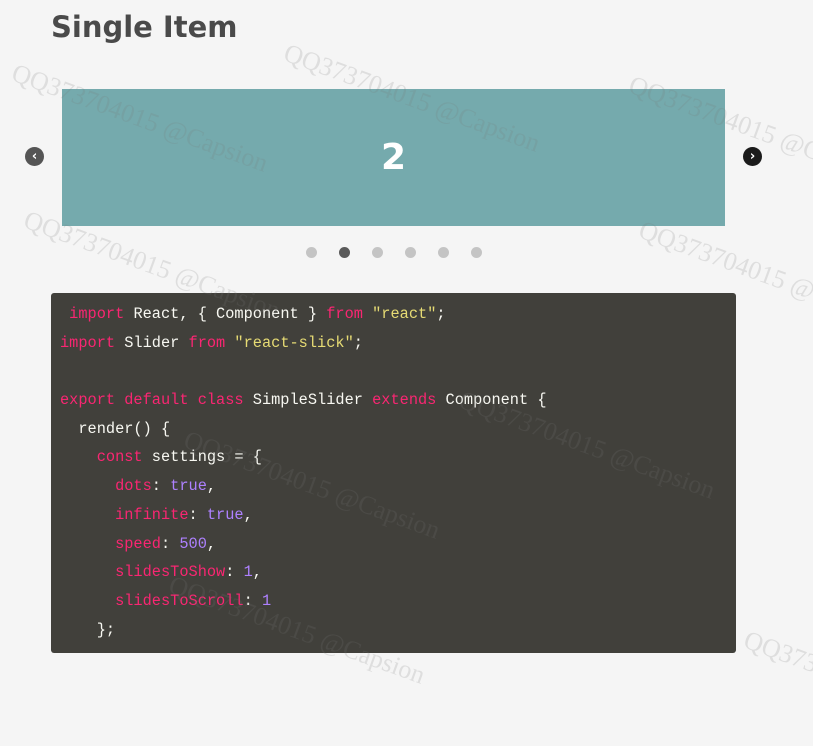  What do you see at coordinates (776, 685) in the screenshot?
I see `watermark: QQ373704015 @Capsion` at bounding box center [776, 685].